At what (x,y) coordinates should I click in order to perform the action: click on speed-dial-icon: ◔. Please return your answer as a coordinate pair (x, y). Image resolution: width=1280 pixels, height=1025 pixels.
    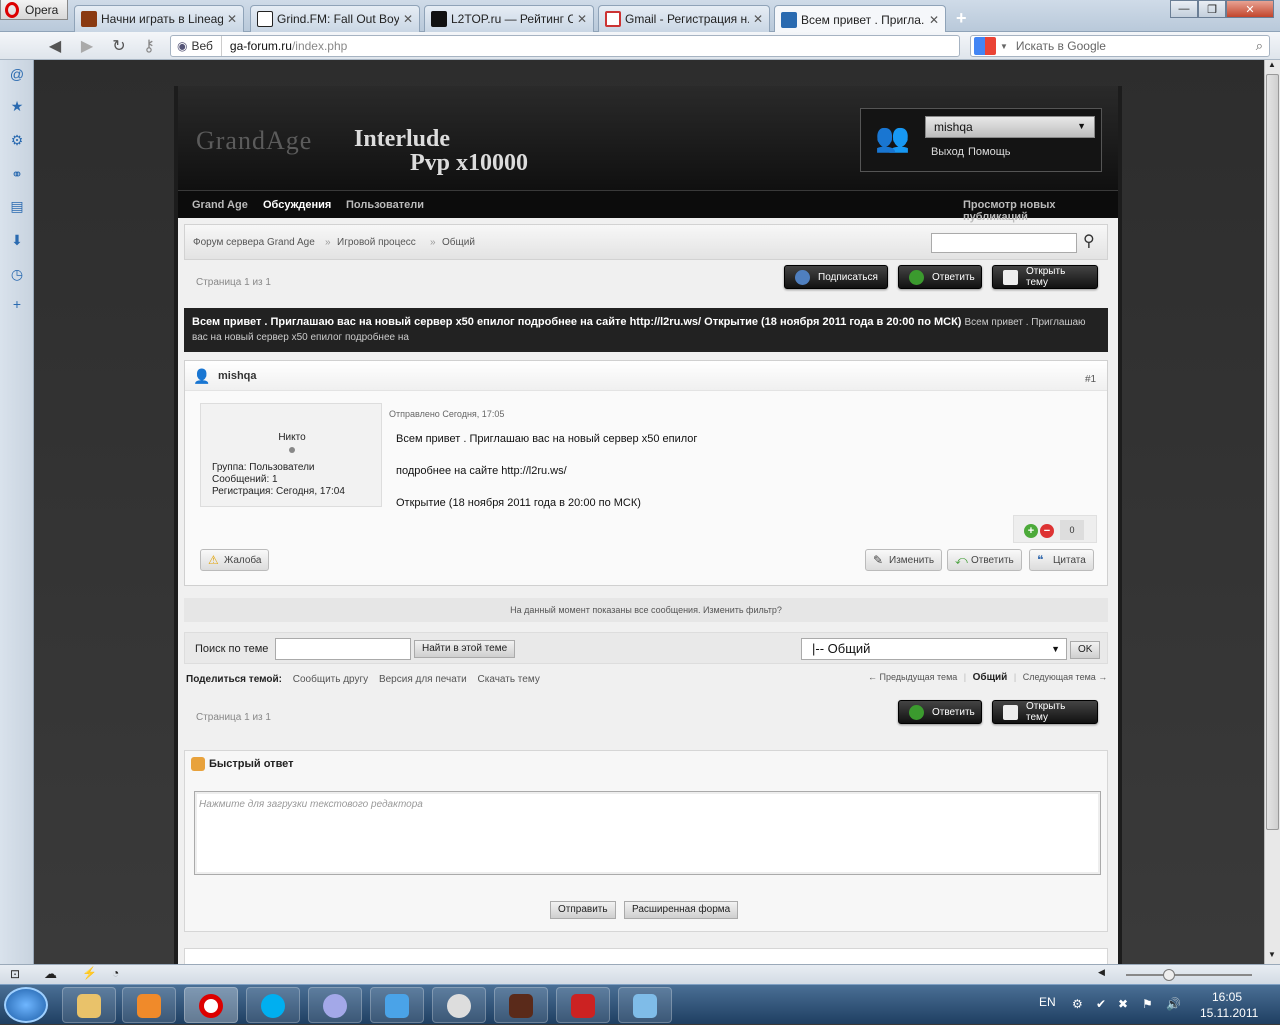
    Looking at the image, I should click on (115, 973).